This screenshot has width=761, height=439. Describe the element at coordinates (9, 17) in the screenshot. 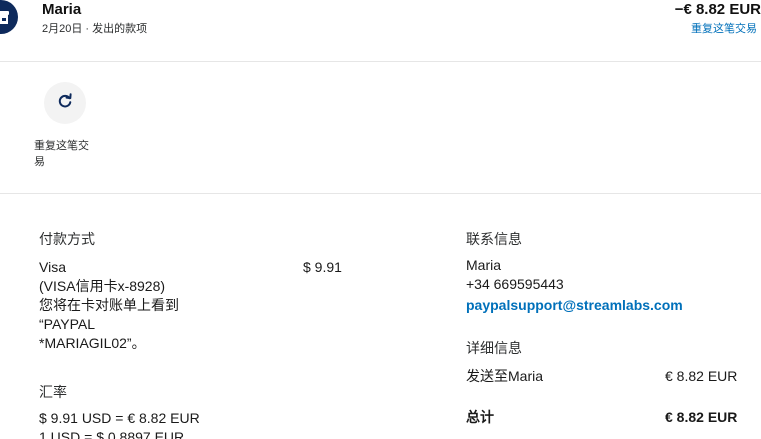

I see `store-icon` at that location.